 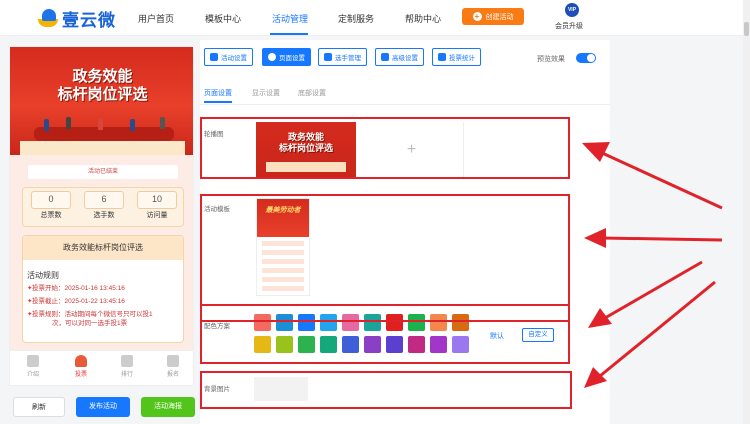 I want to click on annotation-arrows, so click(x=652, y=265).